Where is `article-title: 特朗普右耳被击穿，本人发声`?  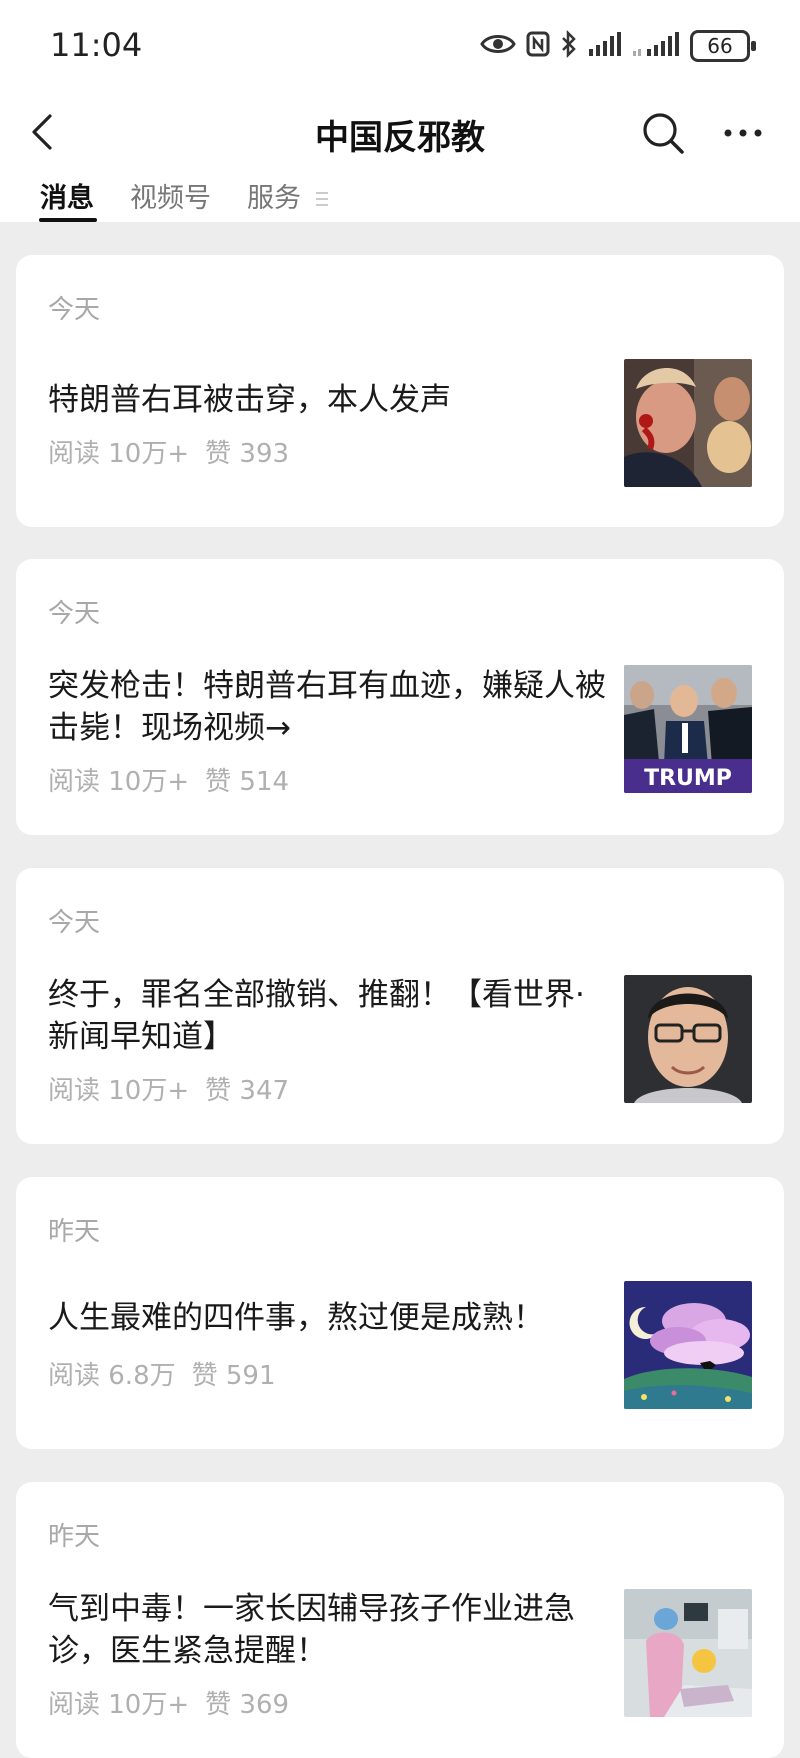 article-title: 特朗普右耳被击穿，本人发声 is located at coordinates (328, 400).